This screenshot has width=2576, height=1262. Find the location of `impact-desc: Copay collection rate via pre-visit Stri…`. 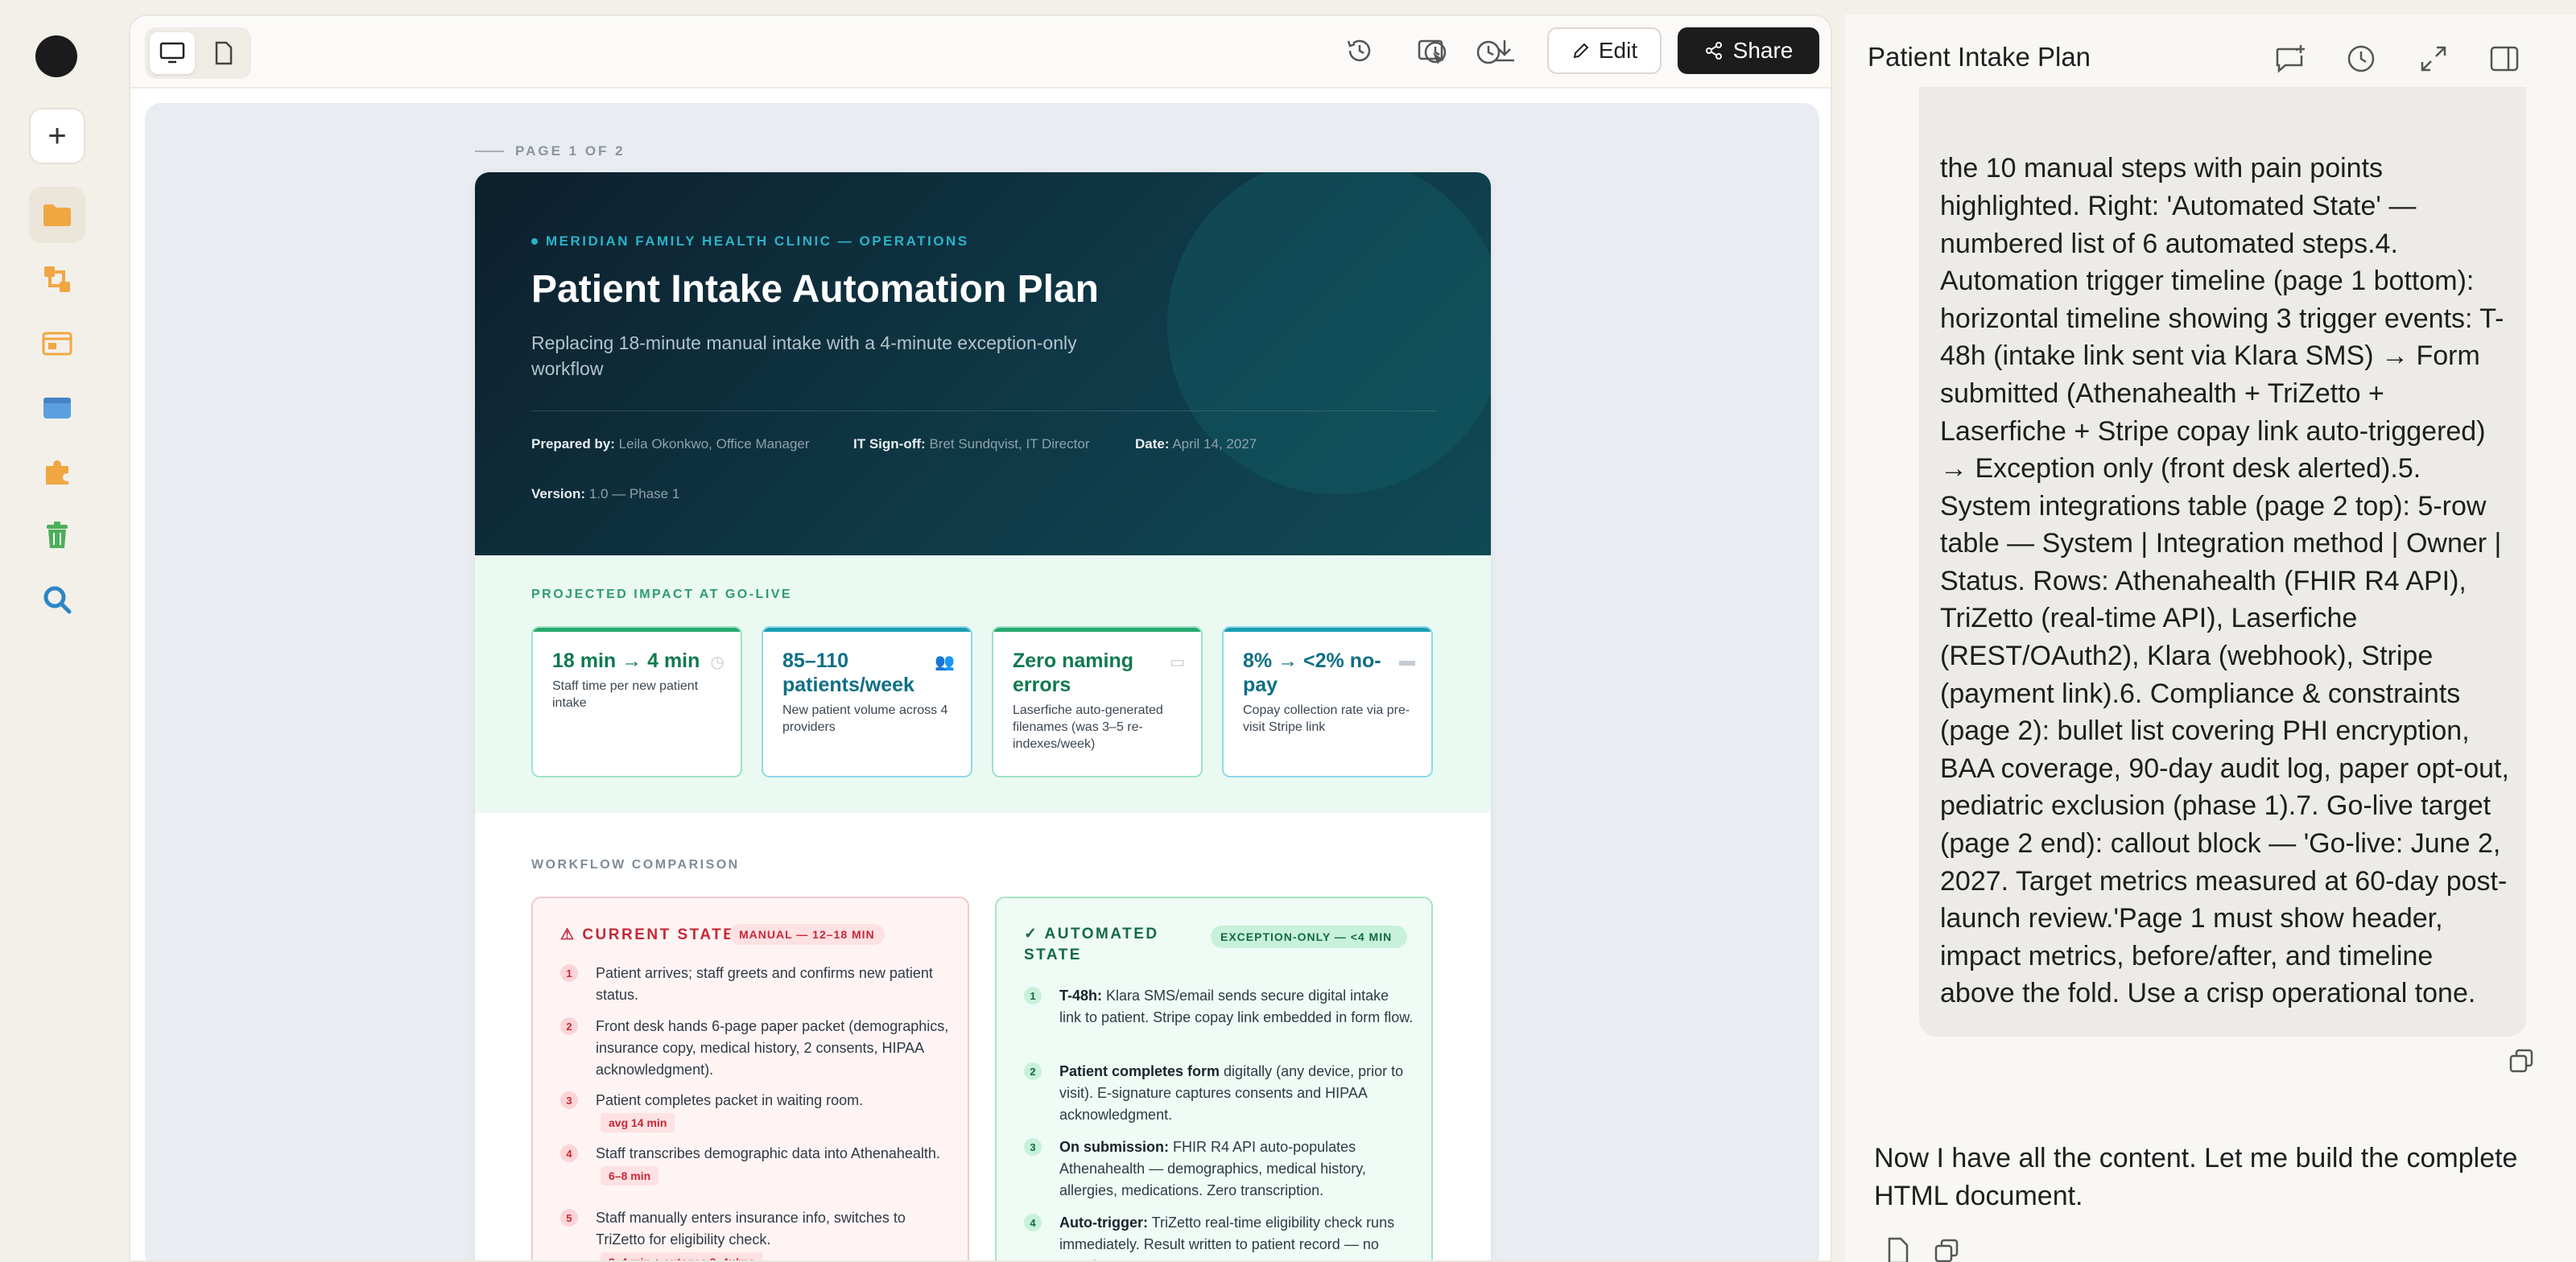

impact-desc: Copay collection rate via pre-visit Stri… is located at coordinates (1326, 718).